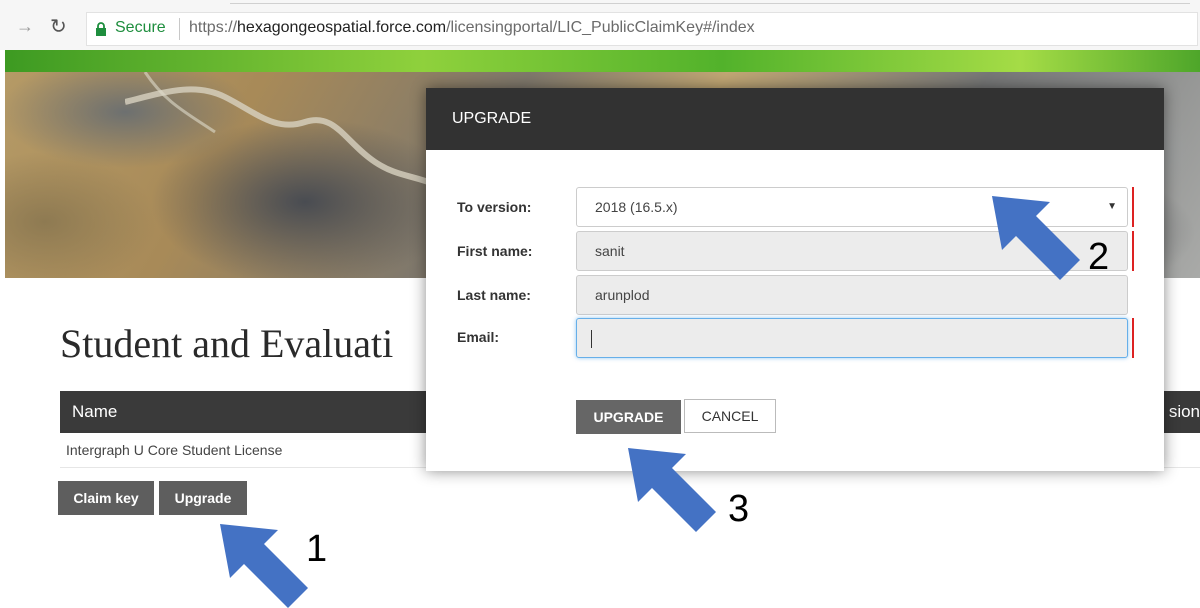 This screenshot has height=608, width=1200. I want to click on to-version-label: To version:, so click(494, 207).